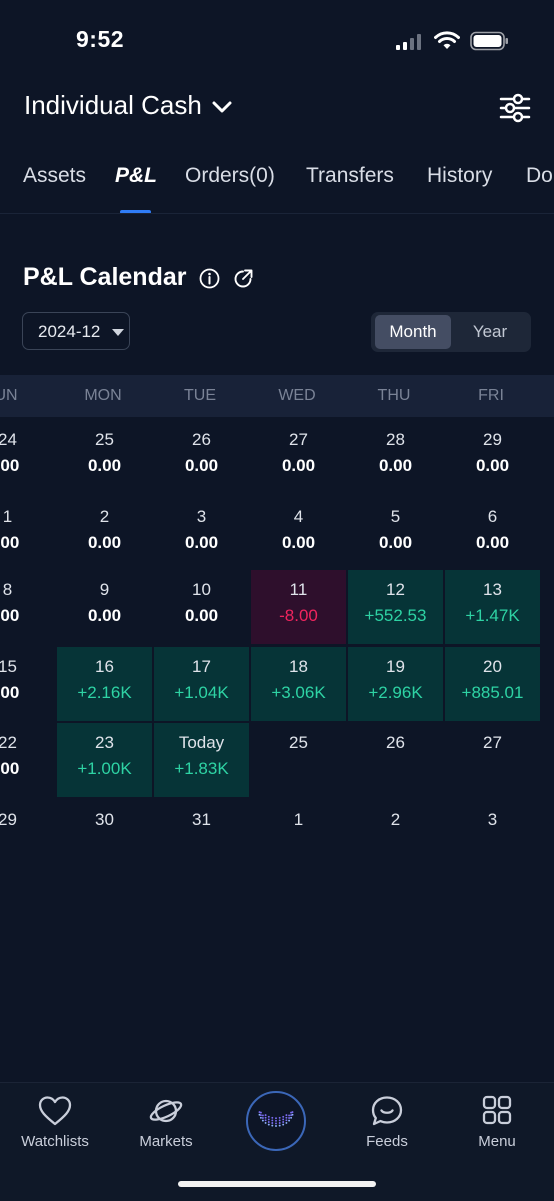 This screenshot has height=1201, width=554. What do you see at coordinates (201, 768) in the screenshot?
I see `day-pnl-value: +1.83K` at bounding box center [201, 768].